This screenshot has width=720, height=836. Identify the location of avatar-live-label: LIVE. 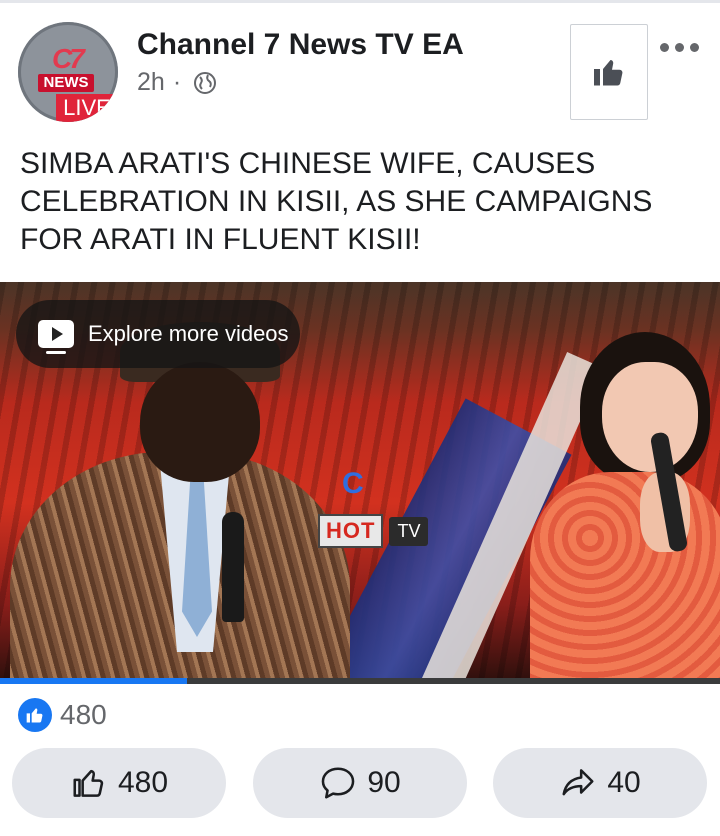
(87, 108).